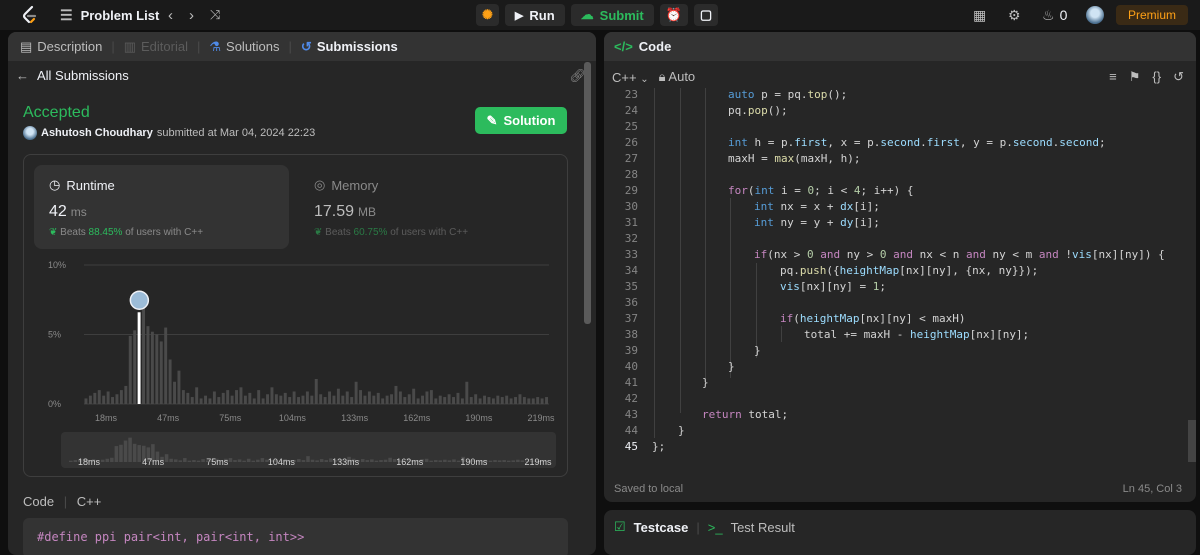  What do you see at coordinates (587, 193) in the screenshot?
I see `left-scrollbar` at bounding box center [587, 193].